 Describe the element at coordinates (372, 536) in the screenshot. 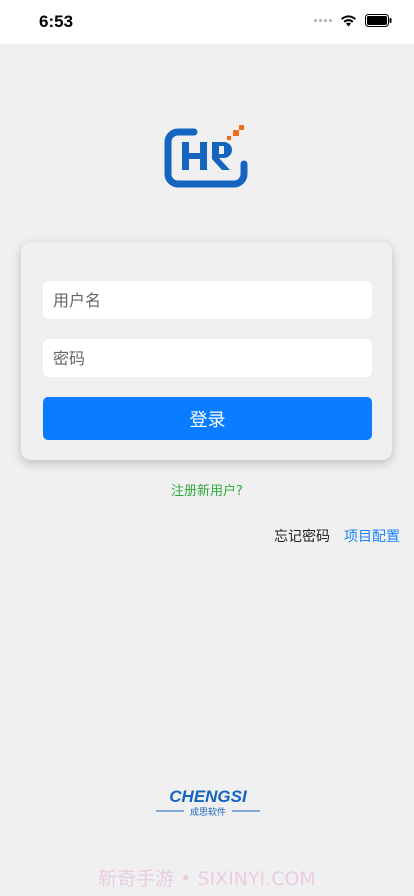

I see `project-config-link: 项目配置` at that location.